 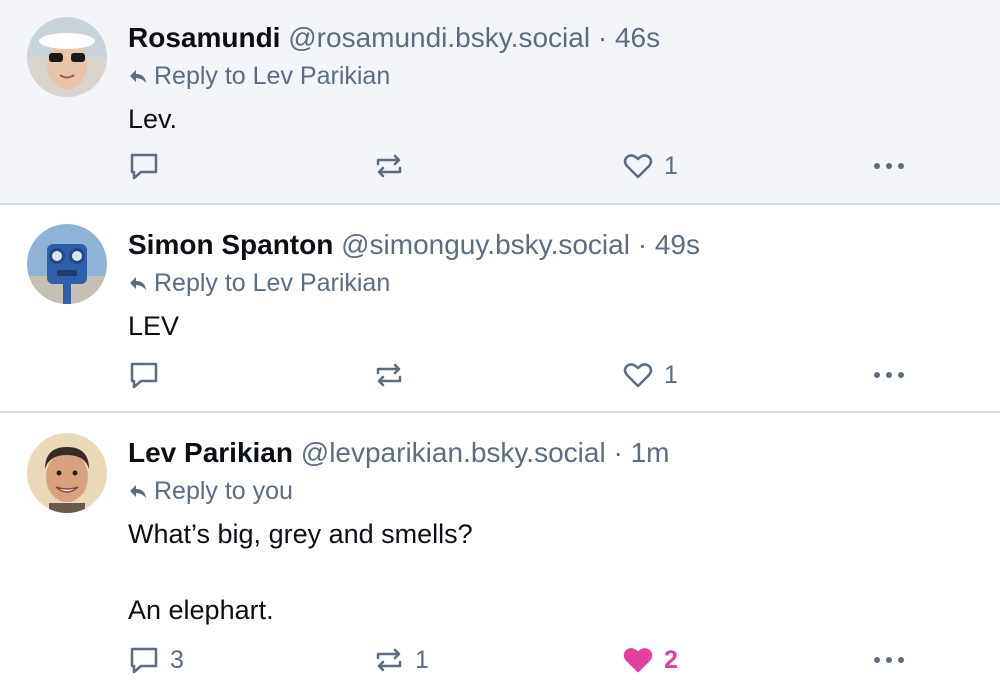 What do you see at coordinates (671, 659) in the screenshot?
I see `like-count: 2` at bounding box center [671, 659].